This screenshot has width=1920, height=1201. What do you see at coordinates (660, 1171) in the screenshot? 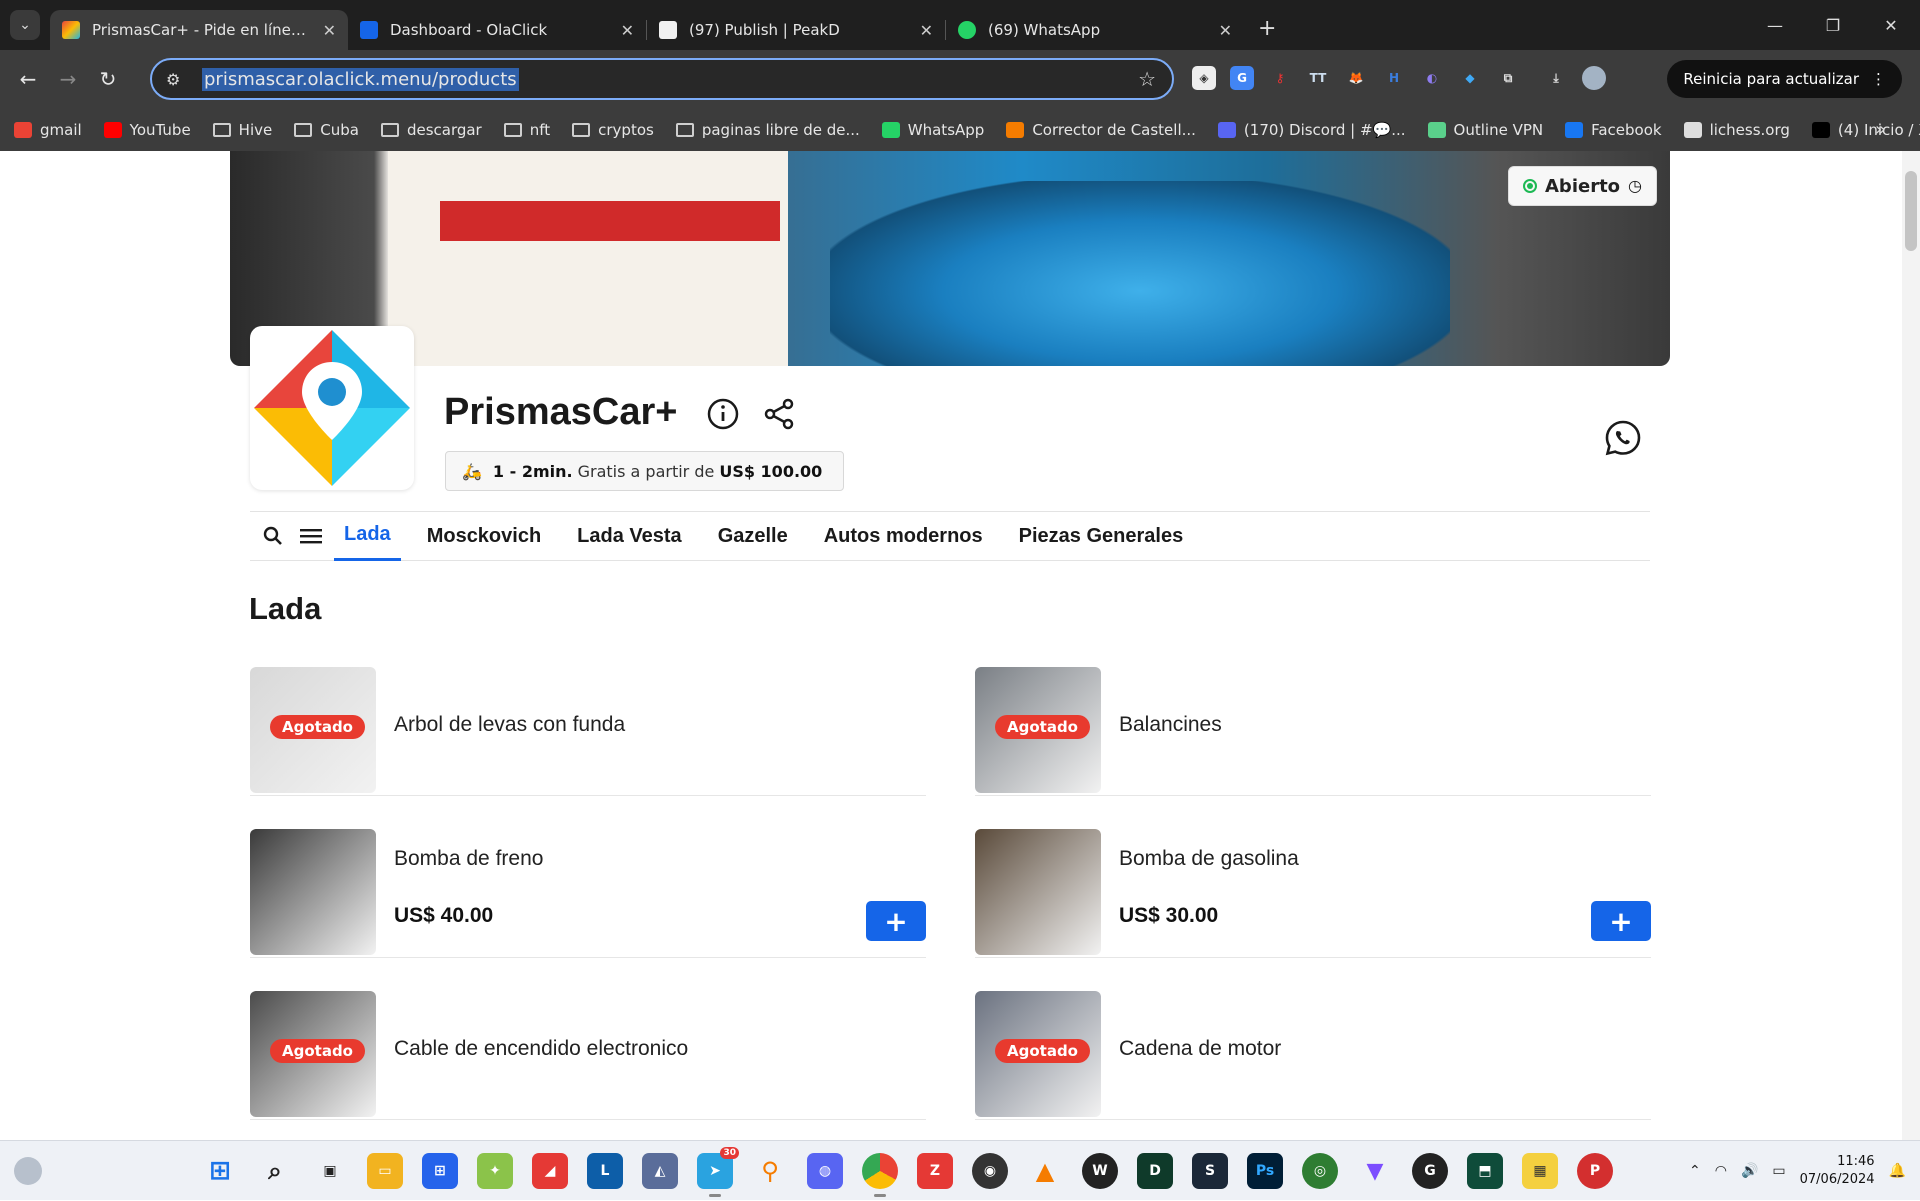
I see `app-icon-9: ◭` at bounding box center [660, 1171].